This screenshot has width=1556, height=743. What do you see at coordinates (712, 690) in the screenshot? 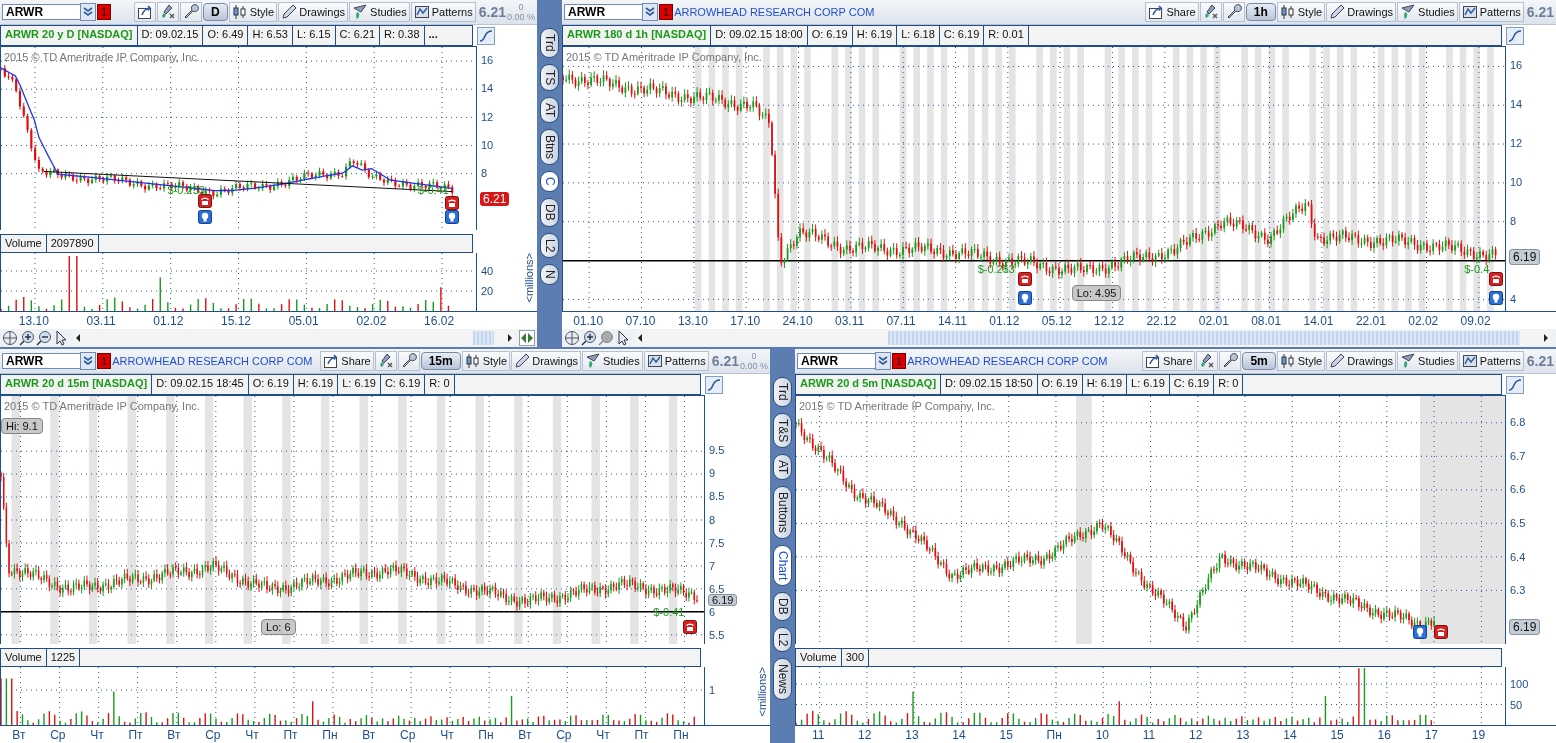
I see `volume-tick: 1` at bounding box center [712, 690].